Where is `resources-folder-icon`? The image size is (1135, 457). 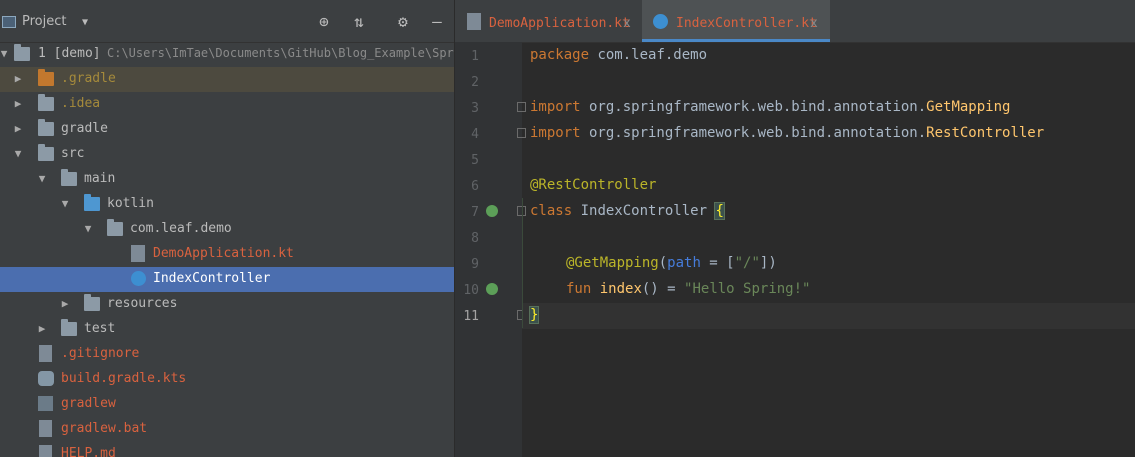 resources-folder-icon is located at coordinates (92, 302).